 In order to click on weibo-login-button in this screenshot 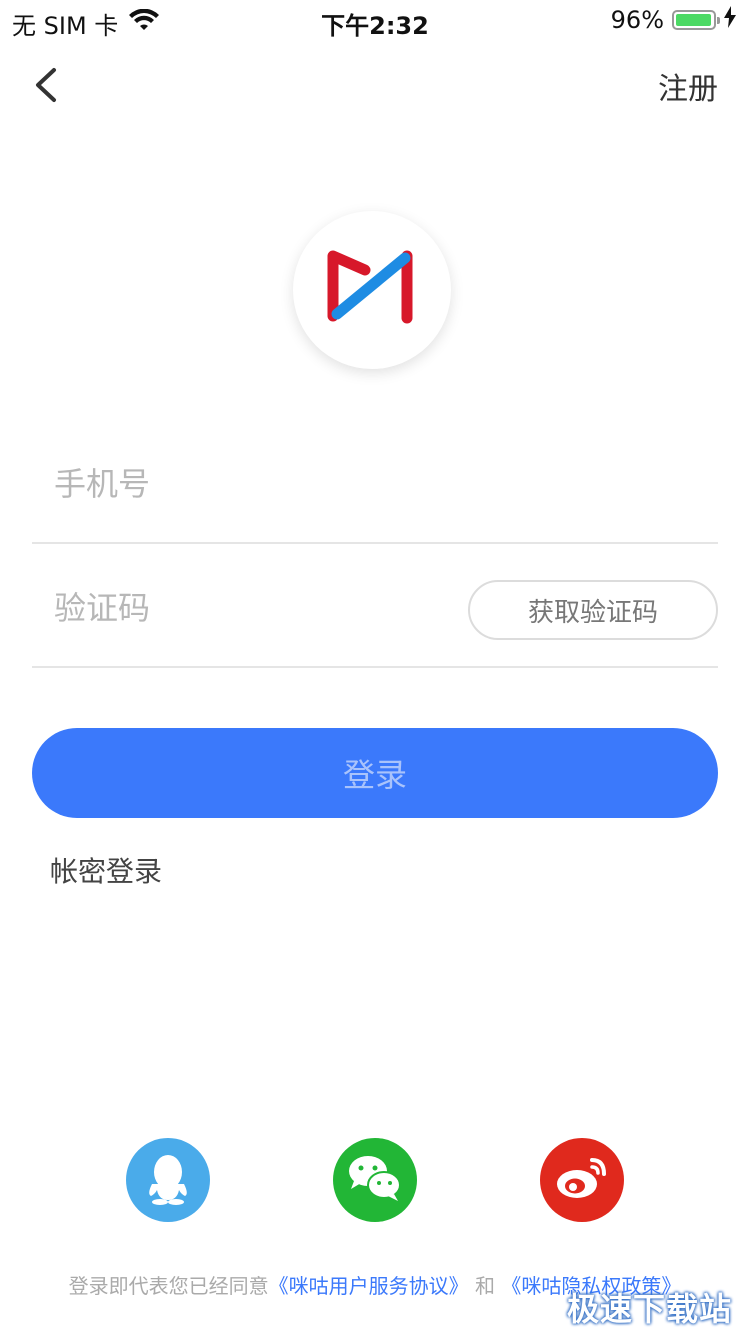, I will do `click(582, 1180)`.